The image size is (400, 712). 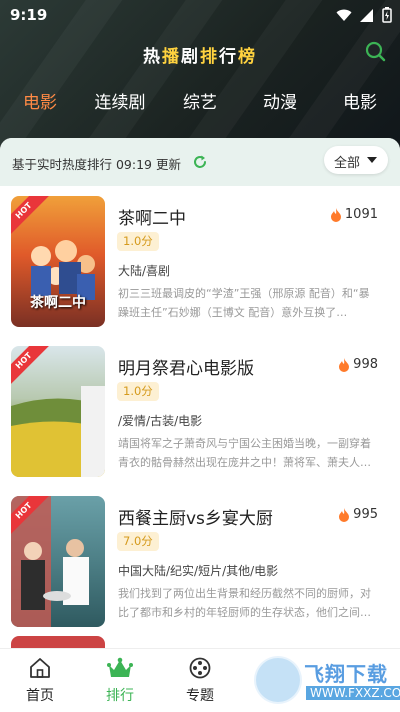 I want to click on crown-icon, so click(x=120, y=667).